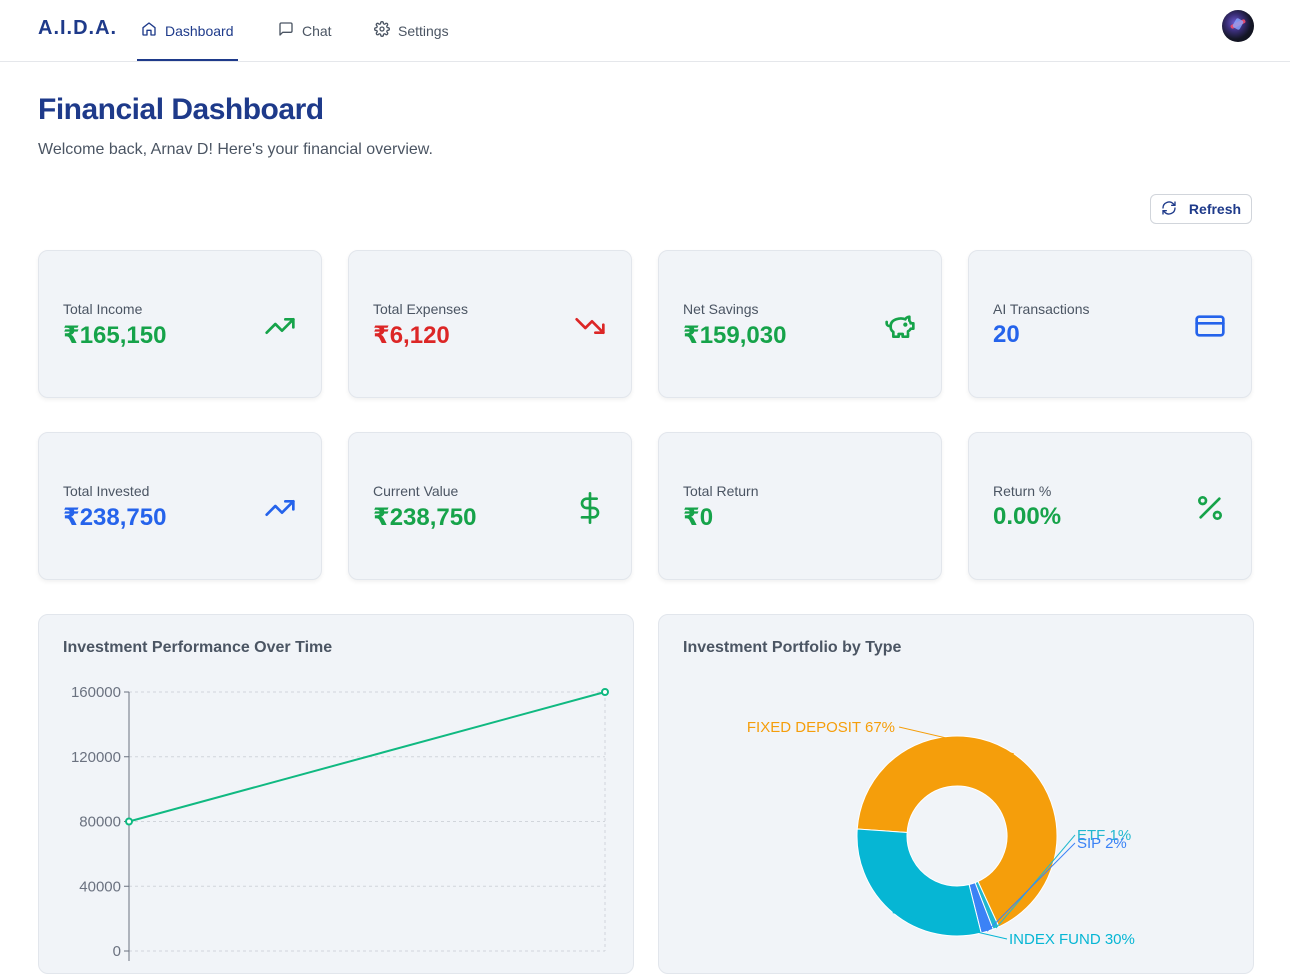 The height and width of the screenshot is (974, 1290). I want to click on dollar-icon, so click(590, 508).